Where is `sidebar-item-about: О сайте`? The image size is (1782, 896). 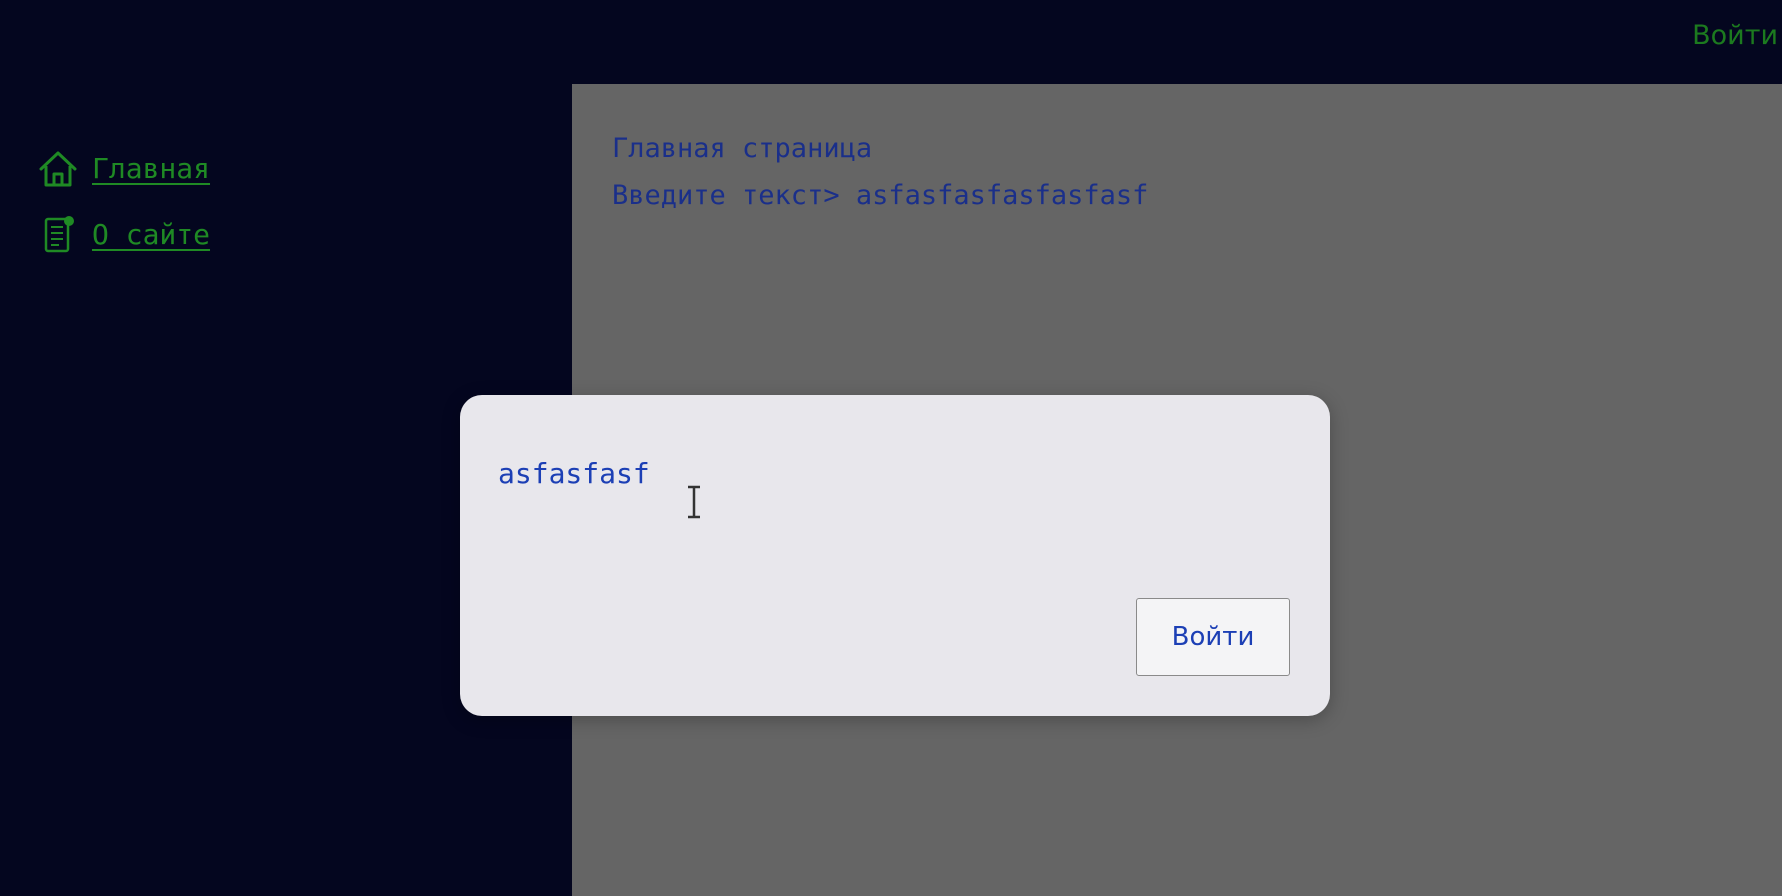
sidebar-item-about: О сайте is located at coordinates (123, 235).